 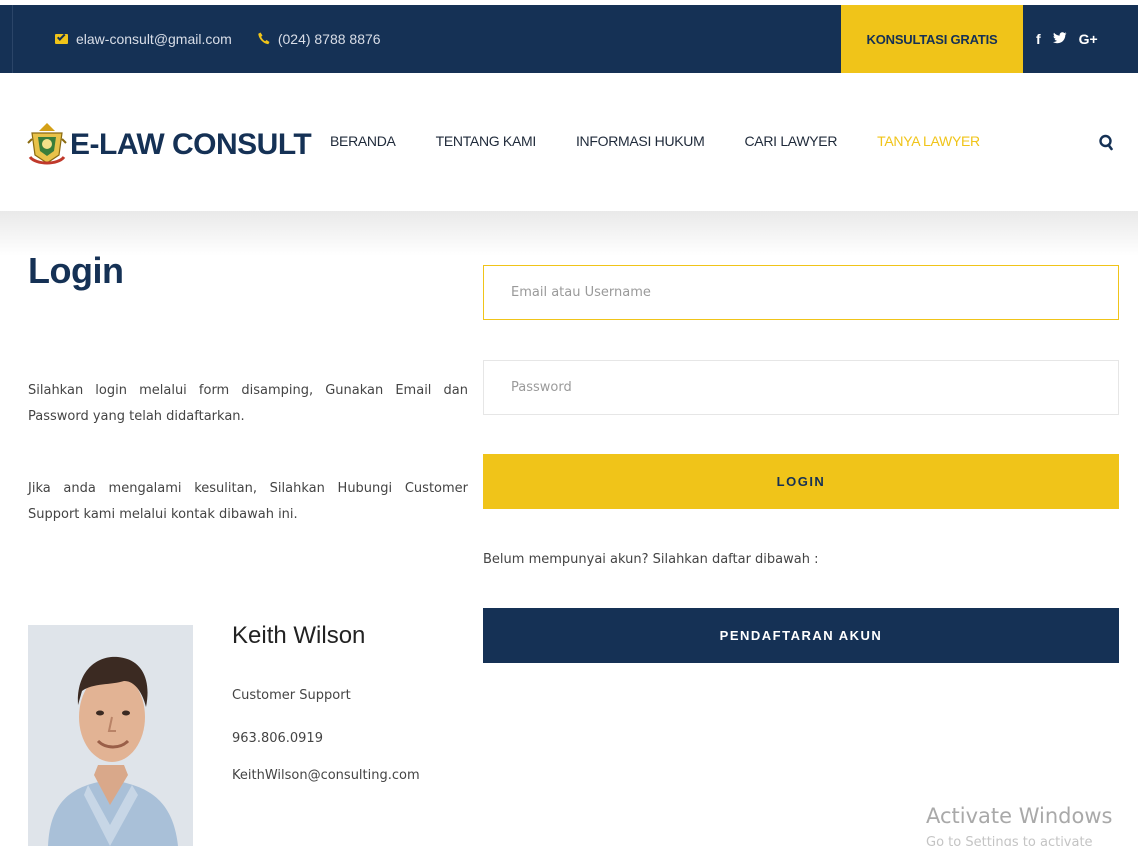 What do you see at coordinates (486, 141) in the screenshot?
I see `nav-item-tentang-kami: TENTANG KAMI` at bounding box center [486, 141].